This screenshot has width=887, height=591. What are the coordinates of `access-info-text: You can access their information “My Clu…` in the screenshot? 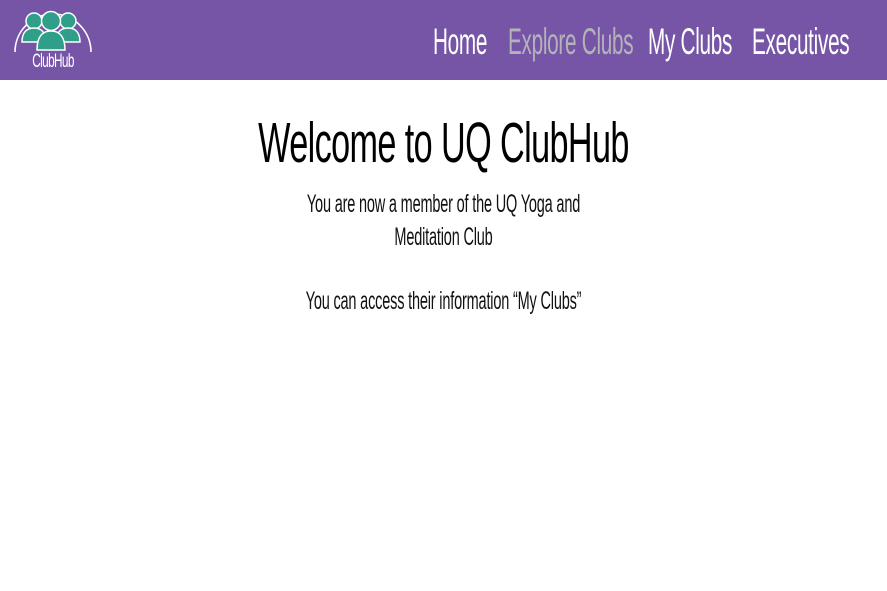 It's located at (443, 301).